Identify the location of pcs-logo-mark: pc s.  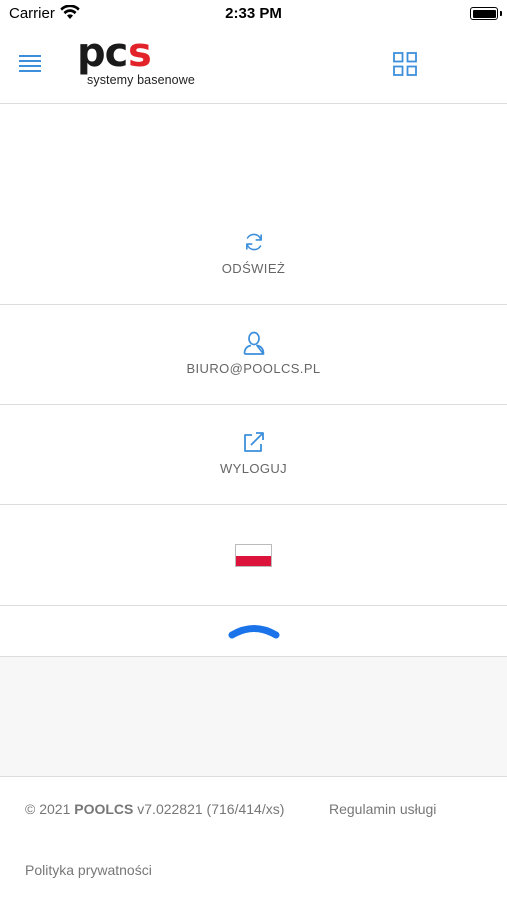
(114, 53).